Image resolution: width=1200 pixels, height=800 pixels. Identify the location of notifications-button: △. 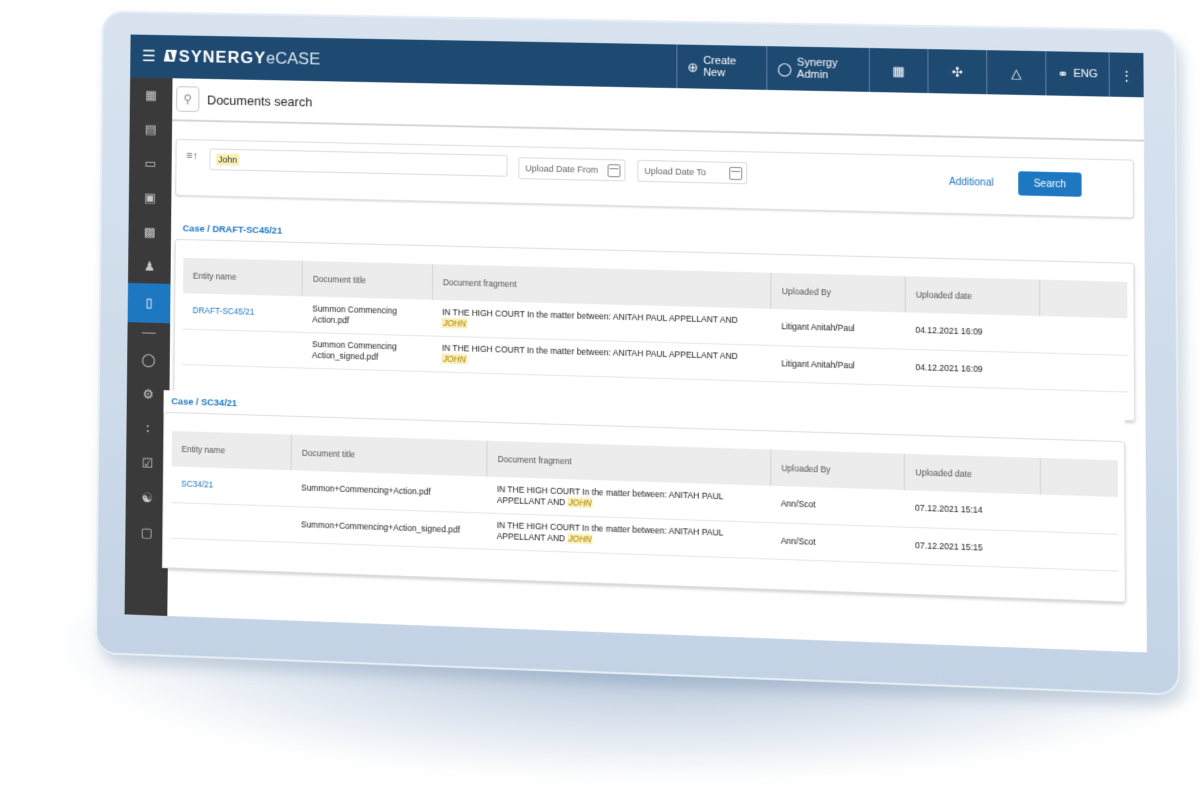
(1016, 73).